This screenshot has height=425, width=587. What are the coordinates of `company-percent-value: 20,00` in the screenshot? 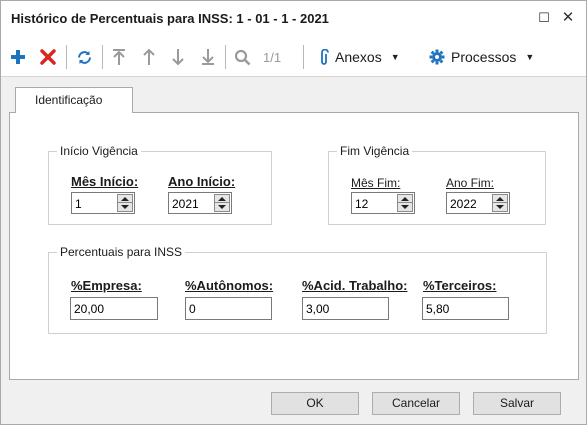 It's located at (89, 309).